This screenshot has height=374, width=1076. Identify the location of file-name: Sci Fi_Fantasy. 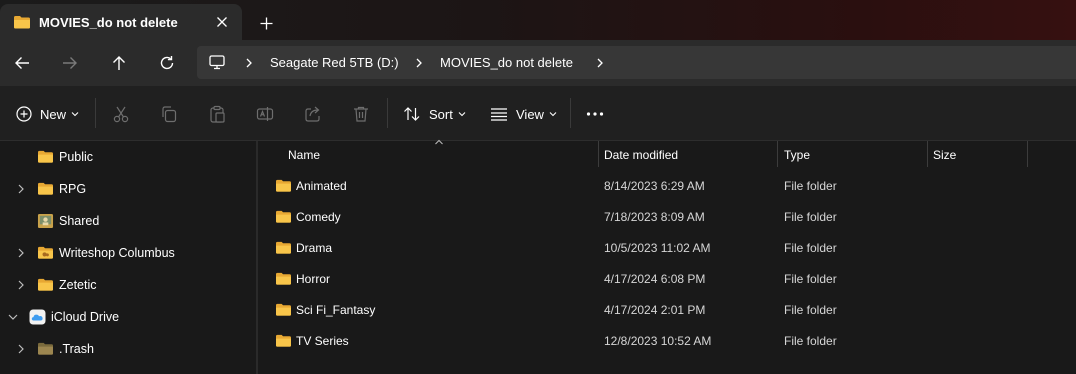
(336, 310).